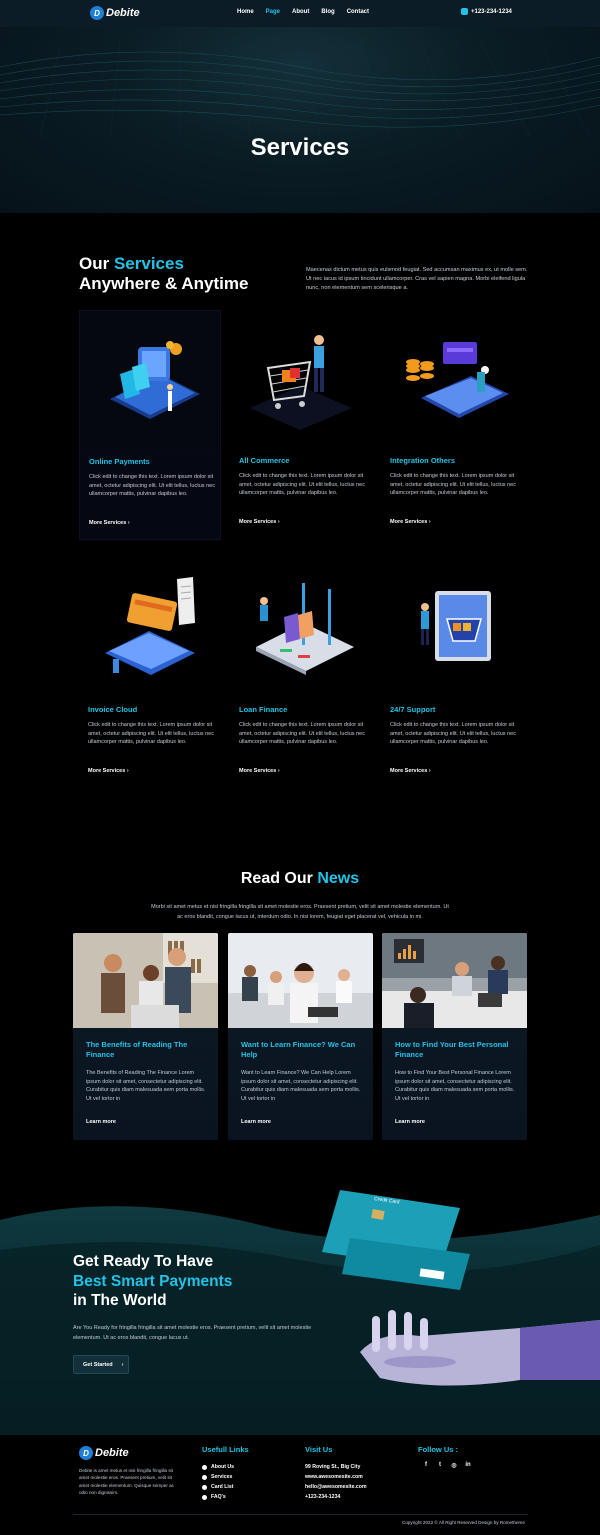 The height and width of the screenshot is (1535, 600). Describe the element at coordinates (300, 88) in the screenshot. I see `hero-wave-background` at that location.